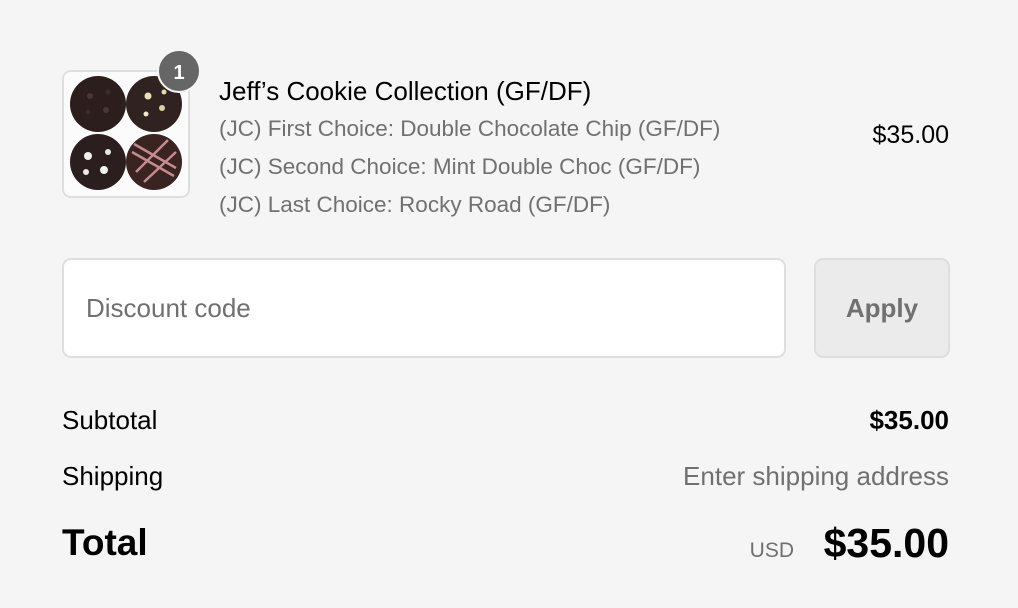  What do you see at coordinates (110, 420) in the screenshot?
I see `subtotal-label: Subtotal` at bounding box center [110, 420].